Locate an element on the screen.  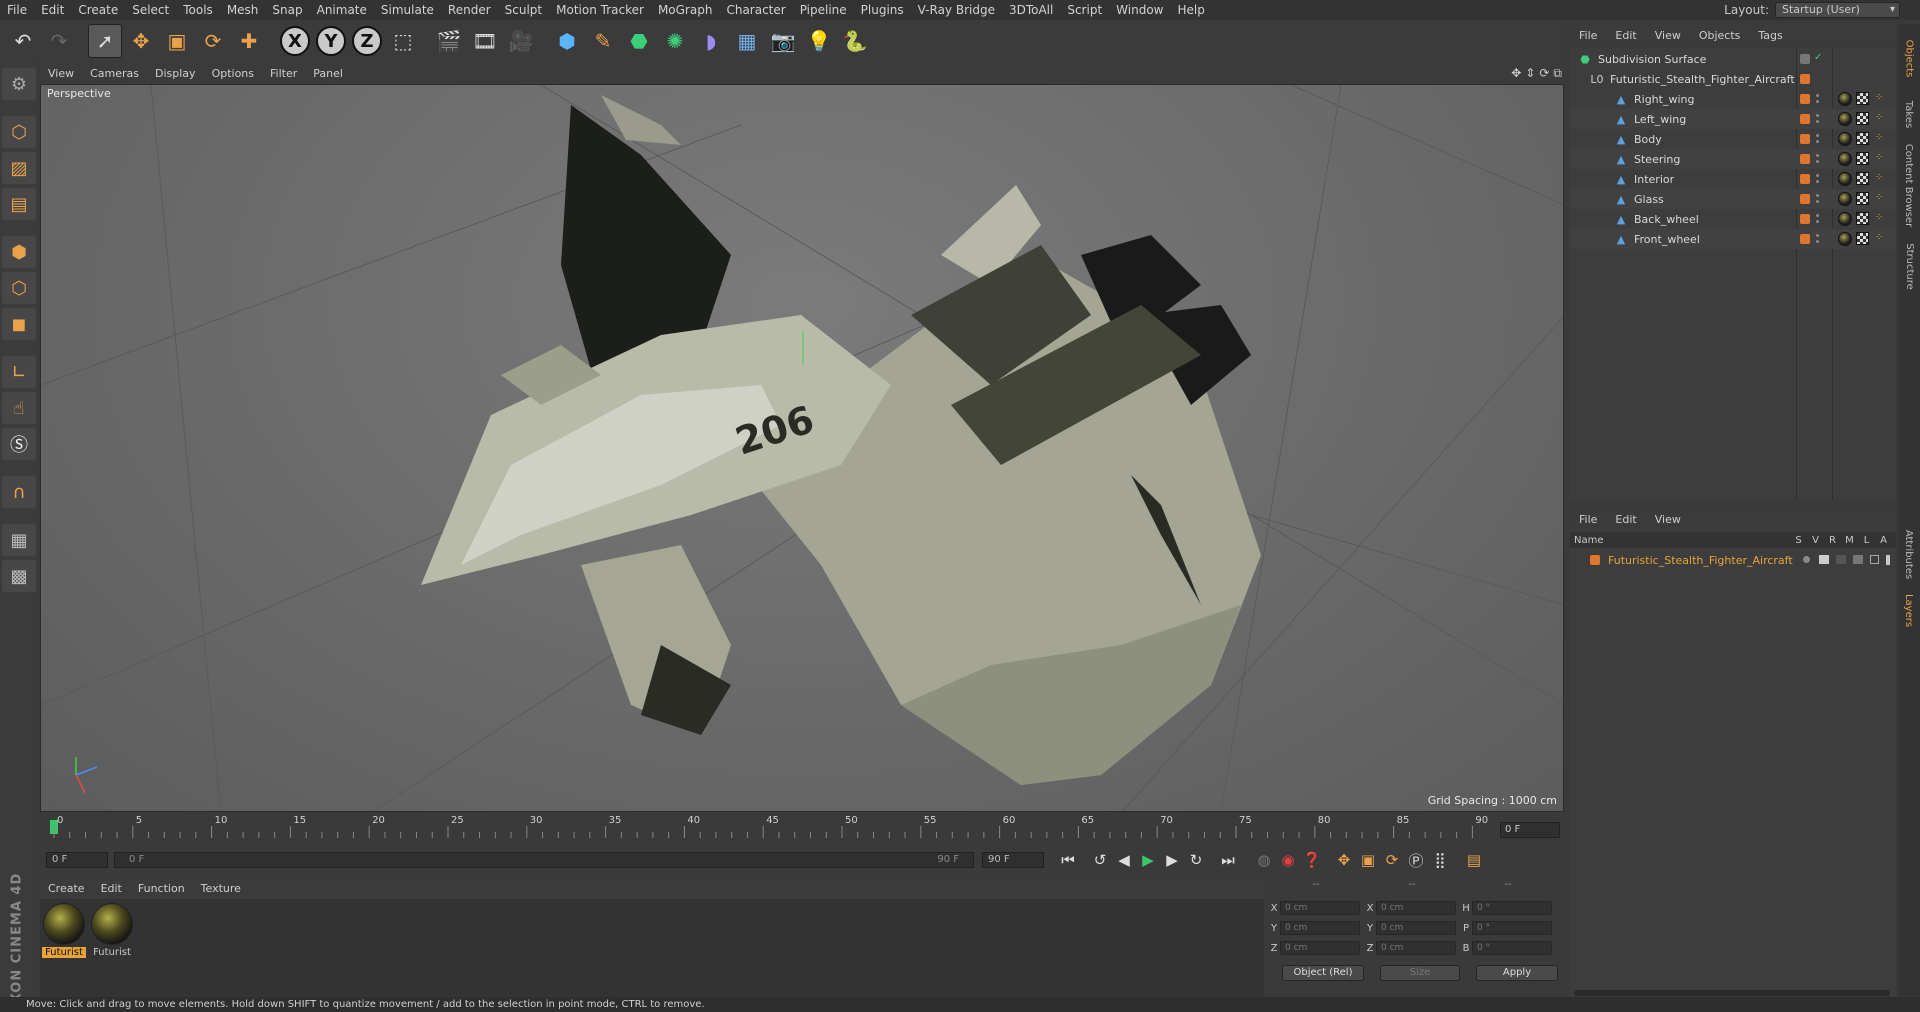
select-tool-icon: ➚ is located at coordinates (105, 41).